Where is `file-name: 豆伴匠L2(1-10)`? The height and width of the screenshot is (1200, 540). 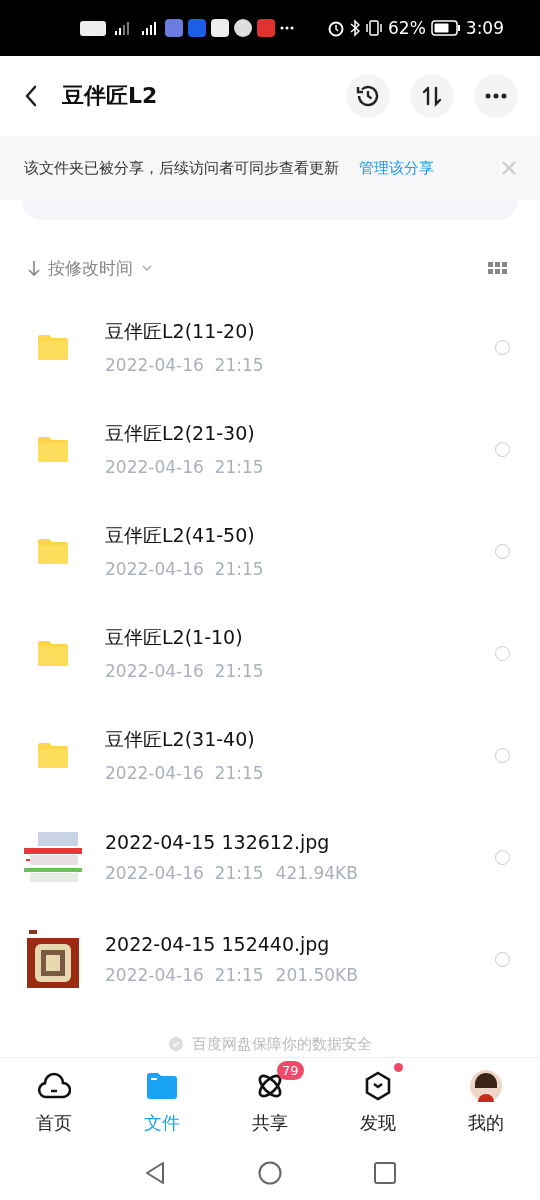 file-name: 豆伴匠L2(1-10) is located at coordinates (174, 637).